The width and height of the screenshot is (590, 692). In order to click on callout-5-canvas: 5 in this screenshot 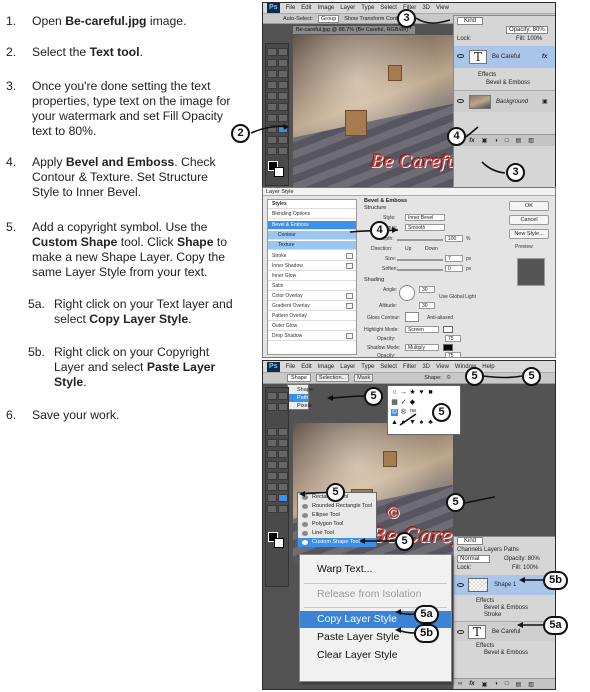, I will do `click(455, 502)`.